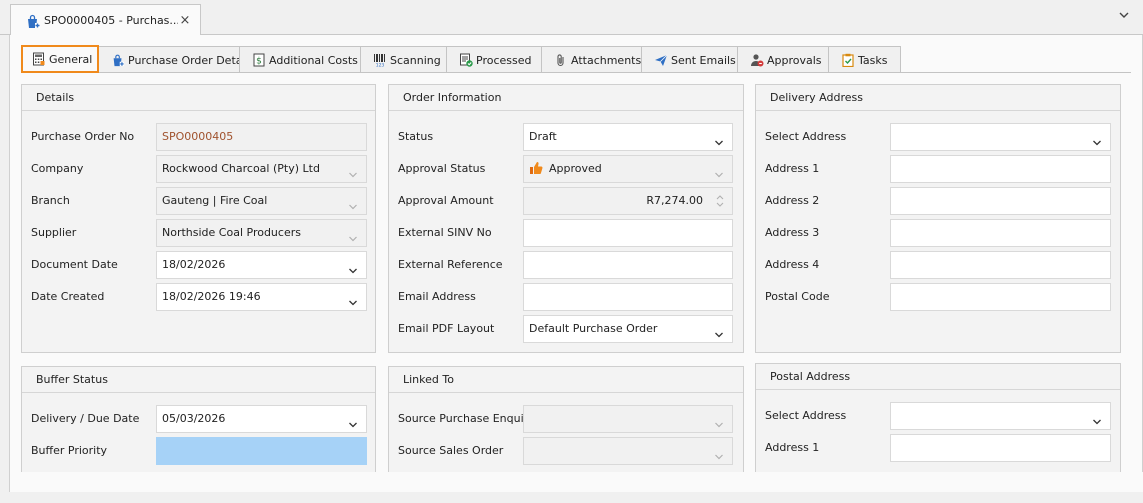 The height and width of the screenshot is (503, 1143). Describe the element at coordinates (1000, 448) in the screenshot. I see `postal-address-1-input` at that location.